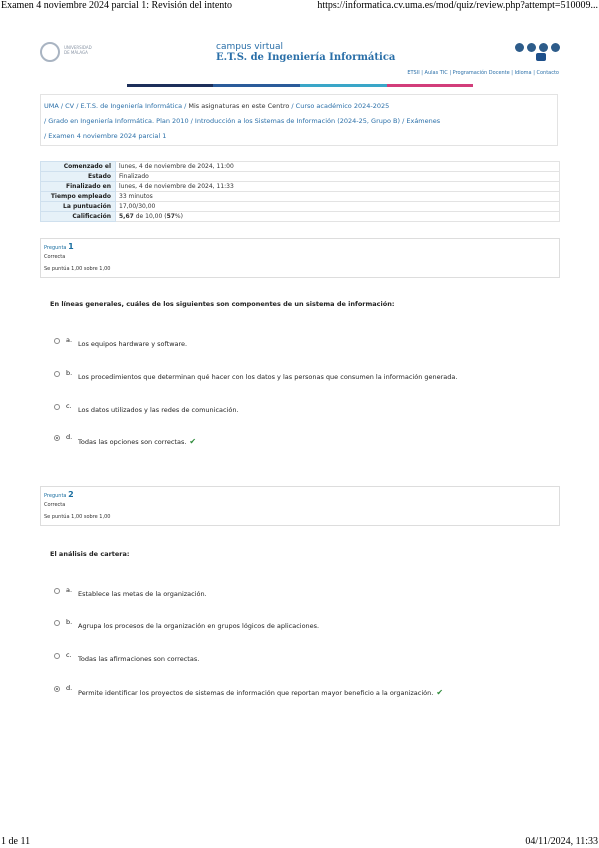  What do you see at coordinates (69, 106) in the screenshot?
I see `breadcrumb-item: CV` at bounding box center [69, 106].